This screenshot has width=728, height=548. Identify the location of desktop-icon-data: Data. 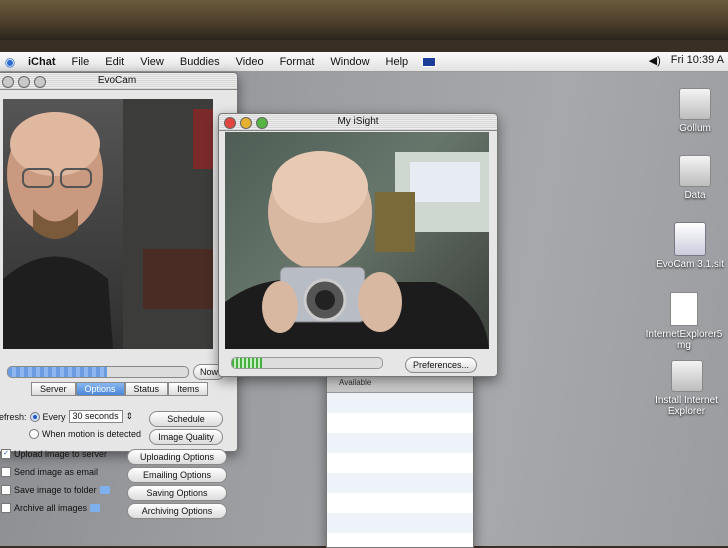
(689, 178).